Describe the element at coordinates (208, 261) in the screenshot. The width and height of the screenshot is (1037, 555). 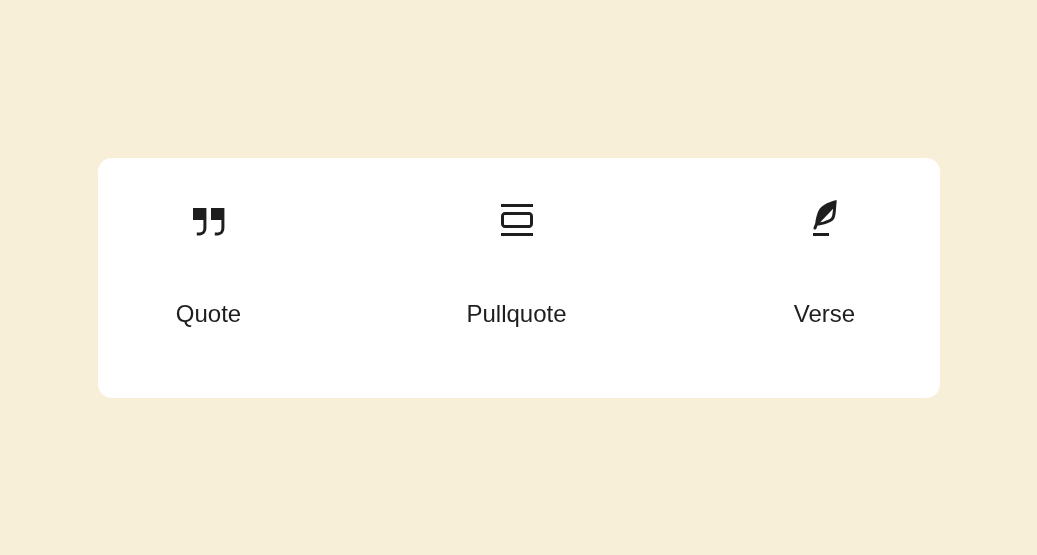
I see `block-option: Quote` at that location.